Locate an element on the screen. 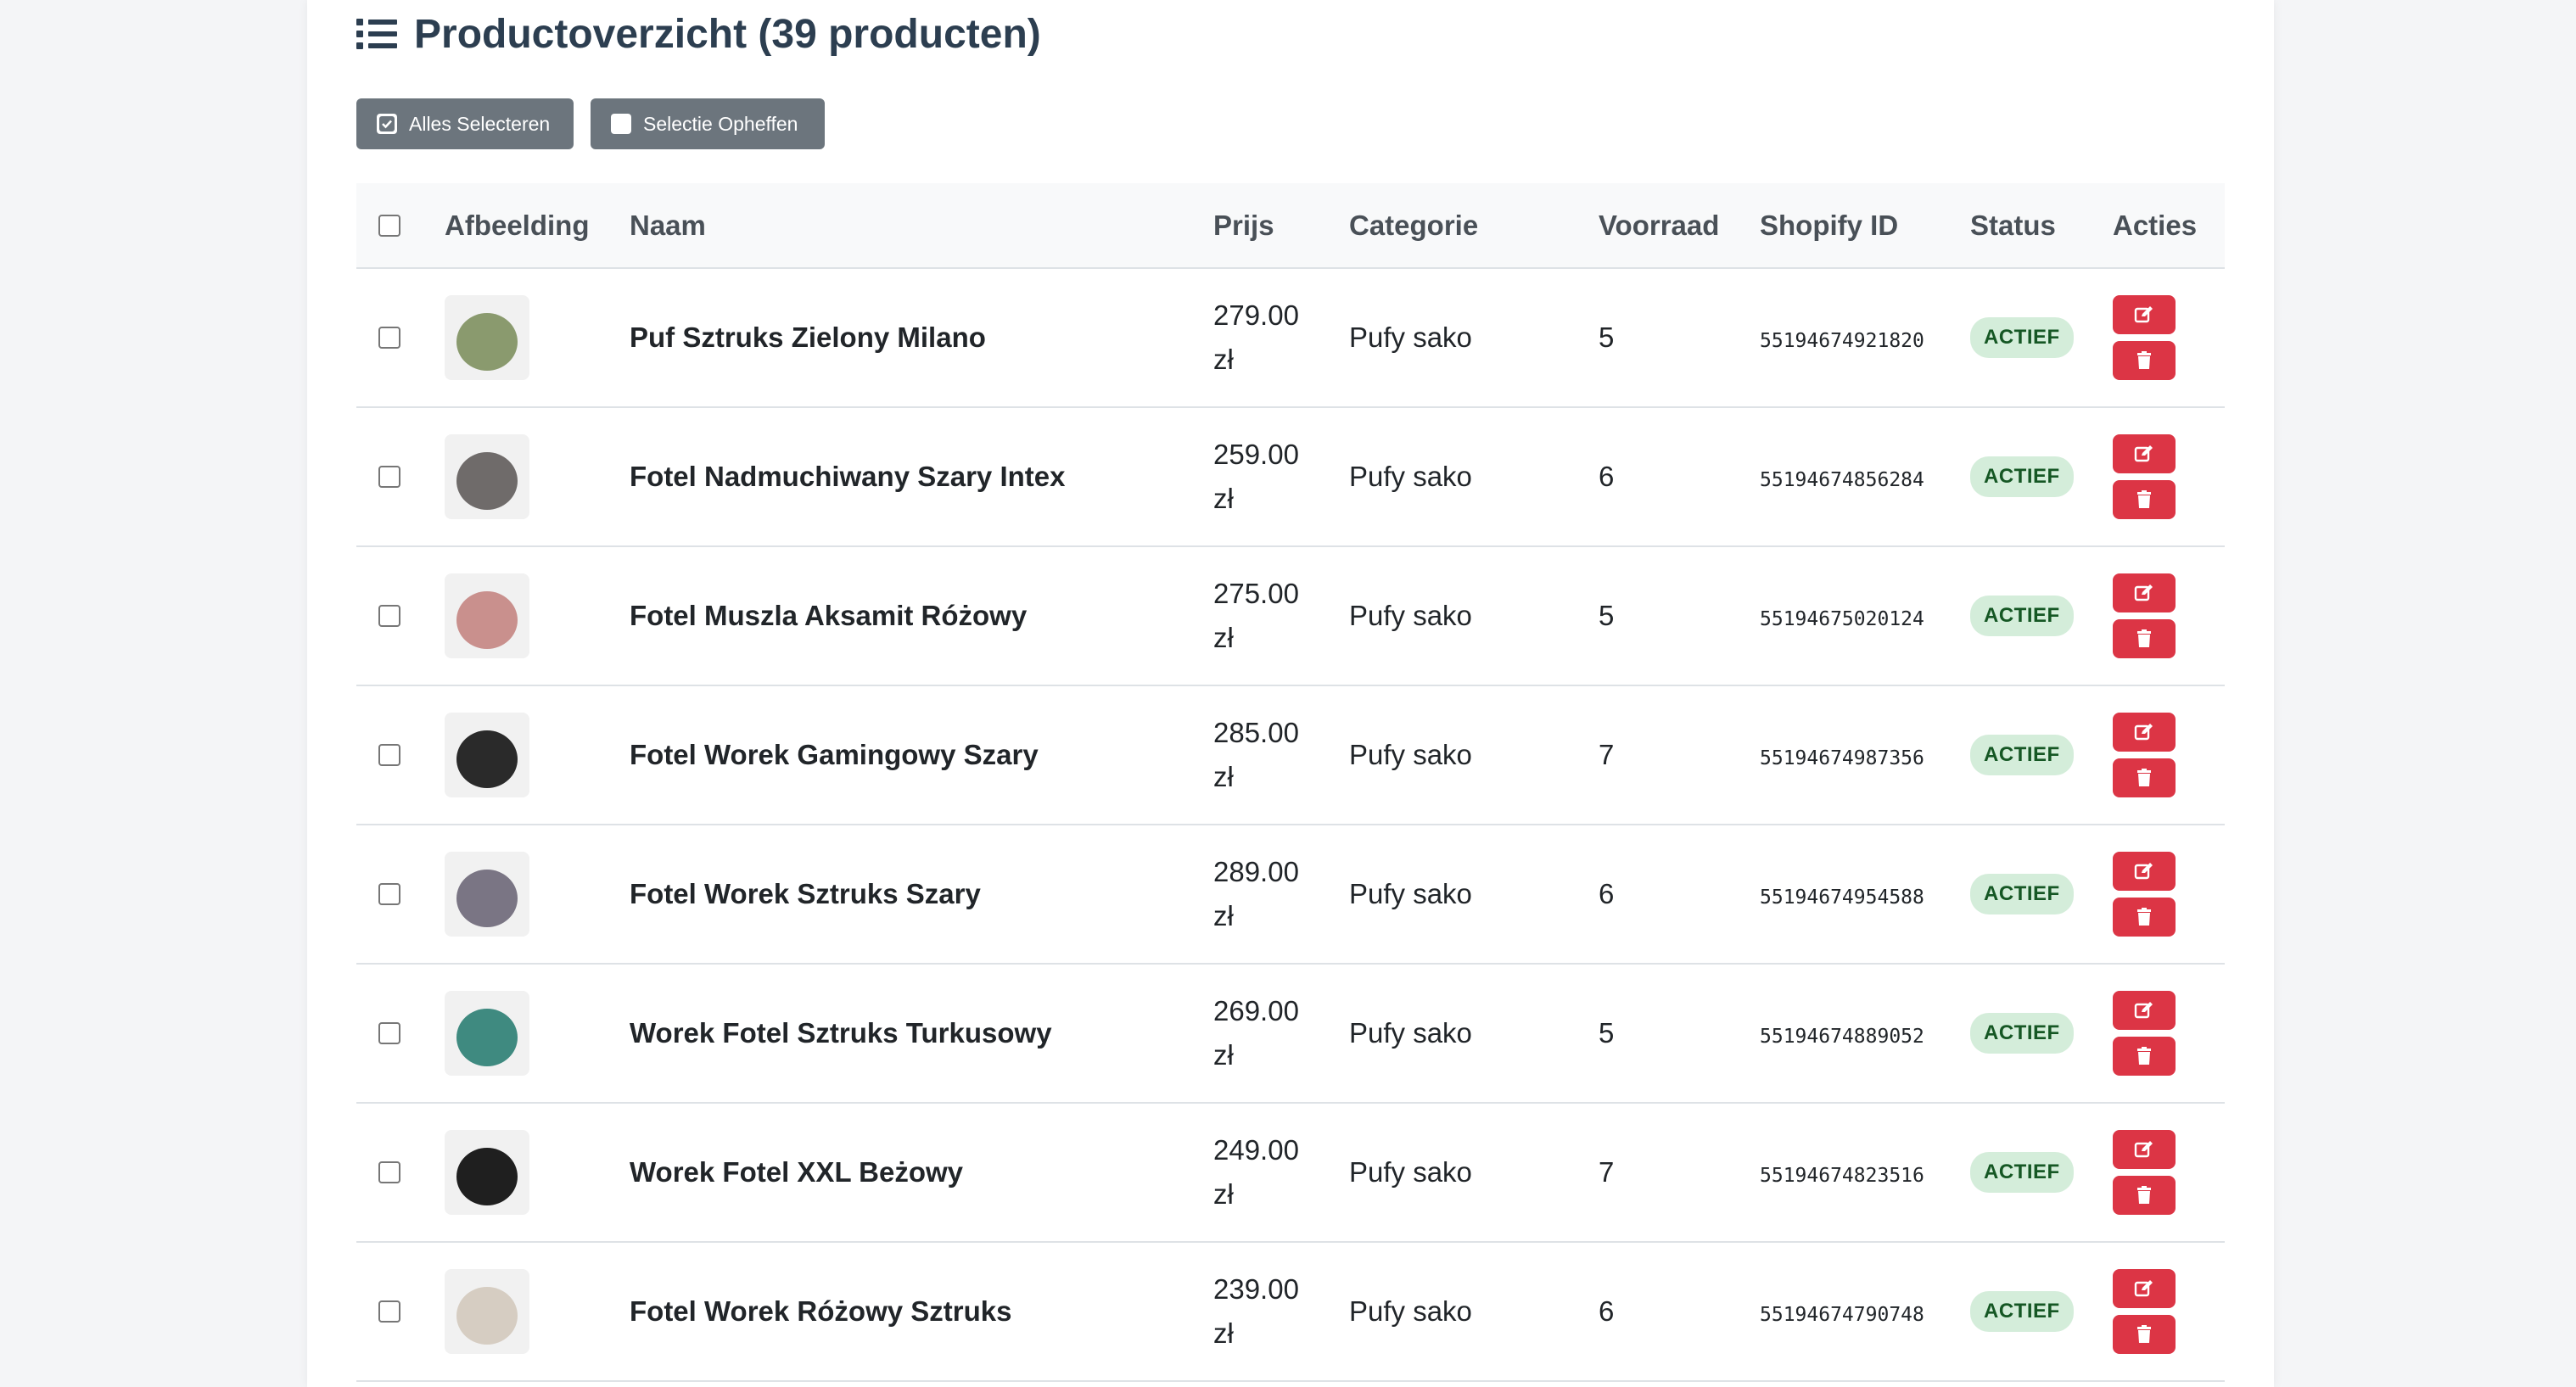 This screenshot has height=1387, width=2576. price-value: 289.00 is located at coordinates (1256, 871).